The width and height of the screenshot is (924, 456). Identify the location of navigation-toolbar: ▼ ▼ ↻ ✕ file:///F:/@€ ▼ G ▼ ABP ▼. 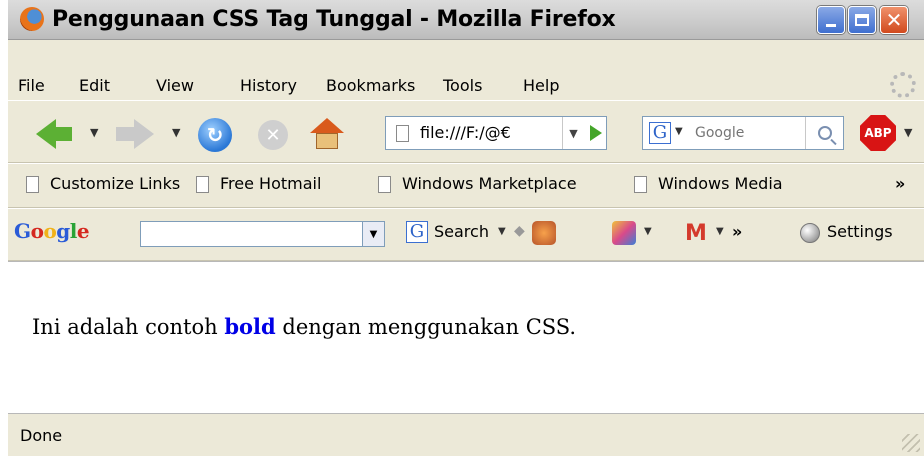
(466, 131).